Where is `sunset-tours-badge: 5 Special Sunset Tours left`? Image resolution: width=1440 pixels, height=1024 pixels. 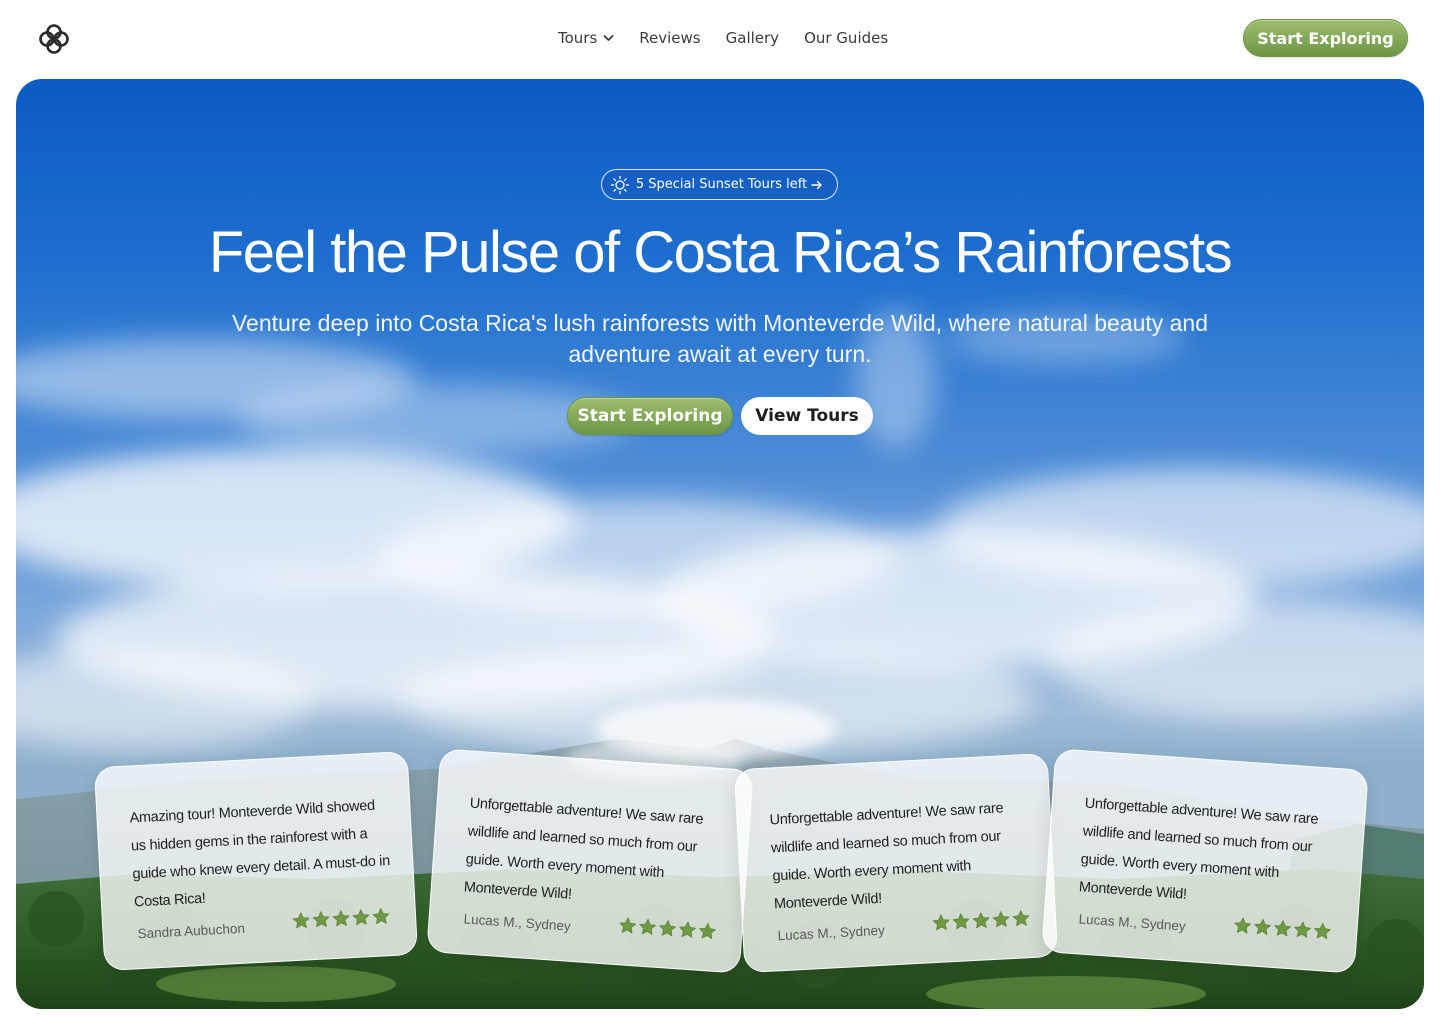 sunset-tours-badge: 5 Special Sunset Tours left is located at coordinates (719, 184).